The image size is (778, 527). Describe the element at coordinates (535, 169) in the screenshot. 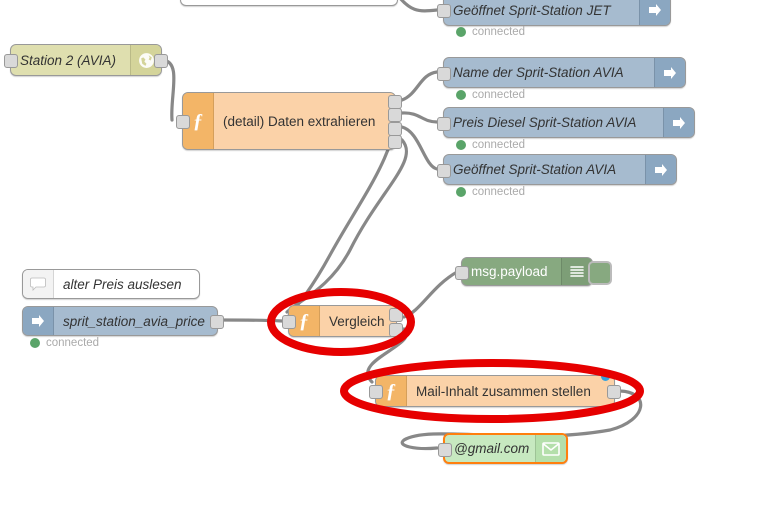

I see `node-label: Geöffnet Sprit-Station AVIA` at that location.